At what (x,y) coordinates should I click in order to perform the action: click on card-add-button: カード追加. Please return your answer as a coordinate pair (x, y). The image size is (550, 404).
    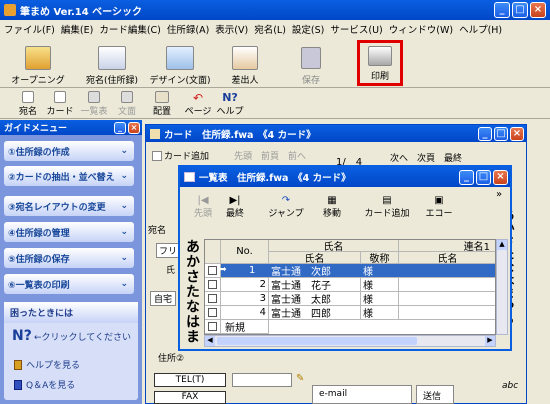
    Looking at the image, I should click on (180, 155).